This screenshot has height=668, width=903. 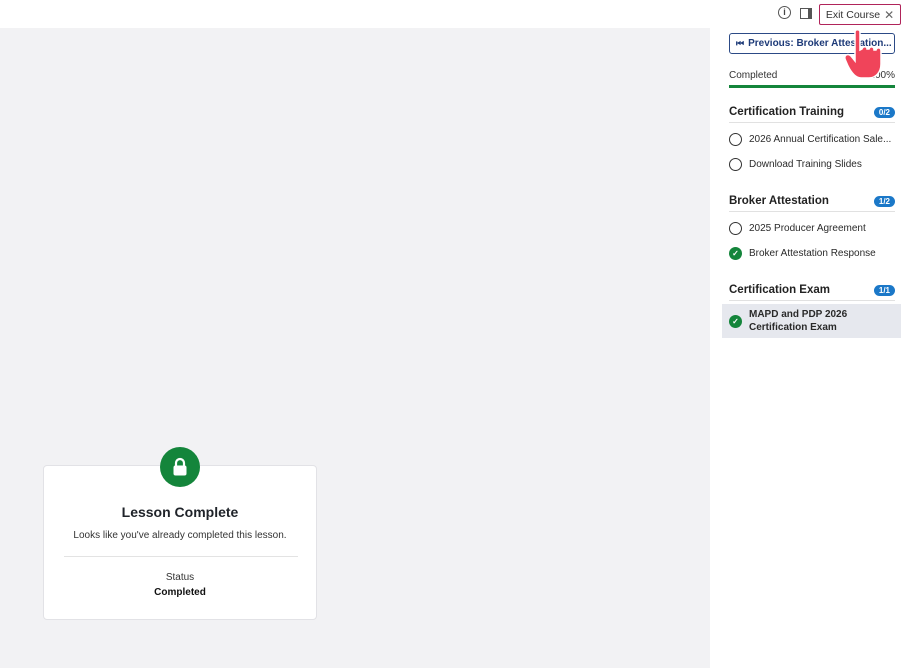 I want to click on top-bar: i Exit Course ✕, so click(x=451, y=14).